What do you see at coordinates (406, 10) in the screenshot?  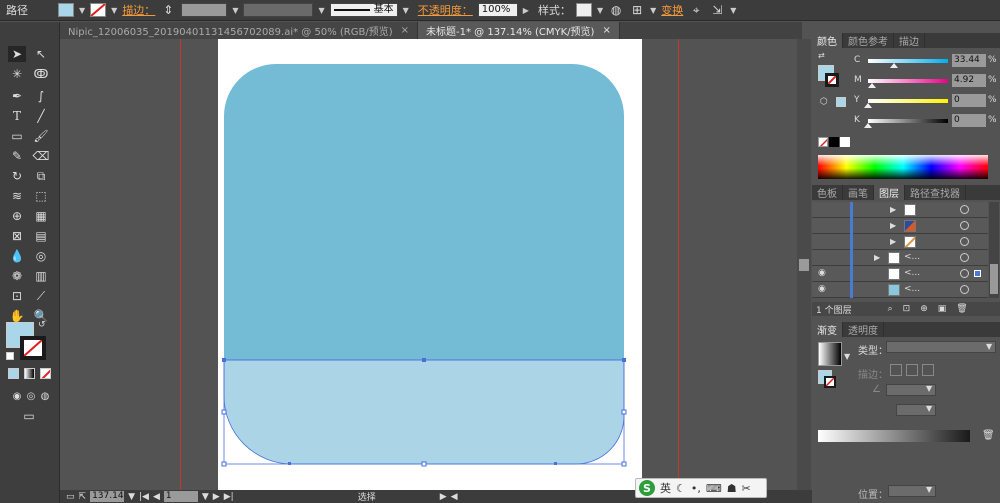 I see `brush-dropdown-icon: ▼` at bounding box center [406, 10].